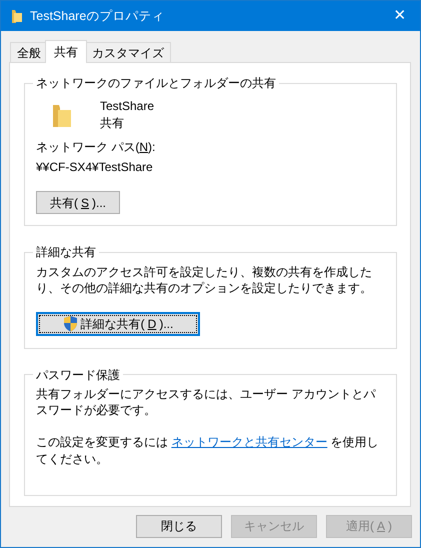 This screenshot has width=421, height=548. Describe the element at coordinates (127, 106) in the screenshot. I see `folder-name: TestShare` at that location.